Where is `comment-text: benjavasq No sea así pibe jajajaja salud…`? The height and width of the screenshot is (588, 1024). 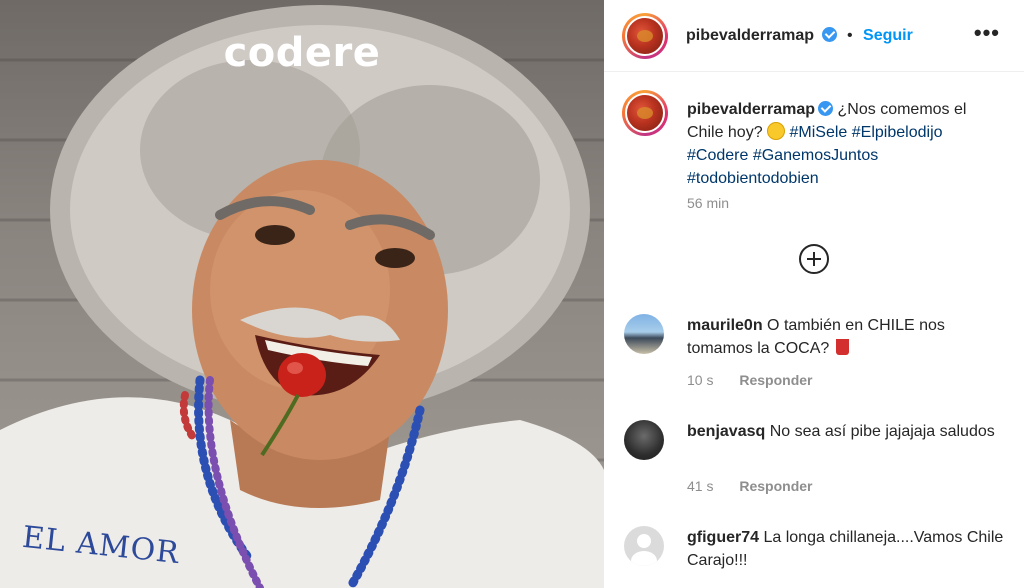
comment-text: benjavasq No sea así pibe jajajaja salud… is located at coordinates (847, 431).